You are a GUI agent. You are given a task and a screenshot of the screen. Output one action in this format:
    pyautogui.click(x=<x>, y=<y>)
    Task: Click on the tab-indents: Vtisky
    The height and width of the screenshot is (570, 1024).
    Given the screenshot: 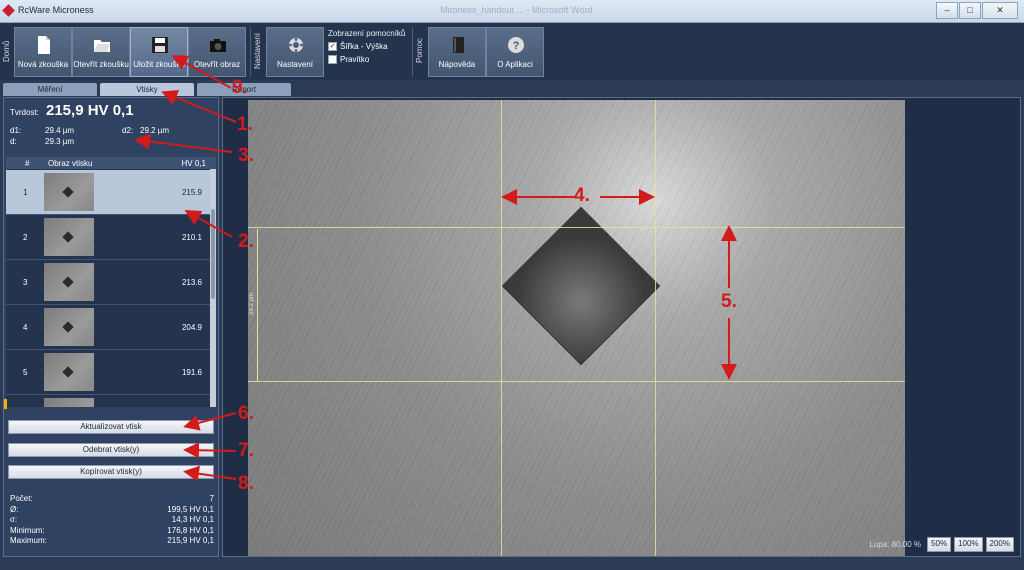 What is the action you would take?
    pyautogui.click(x=147, y=89)
    